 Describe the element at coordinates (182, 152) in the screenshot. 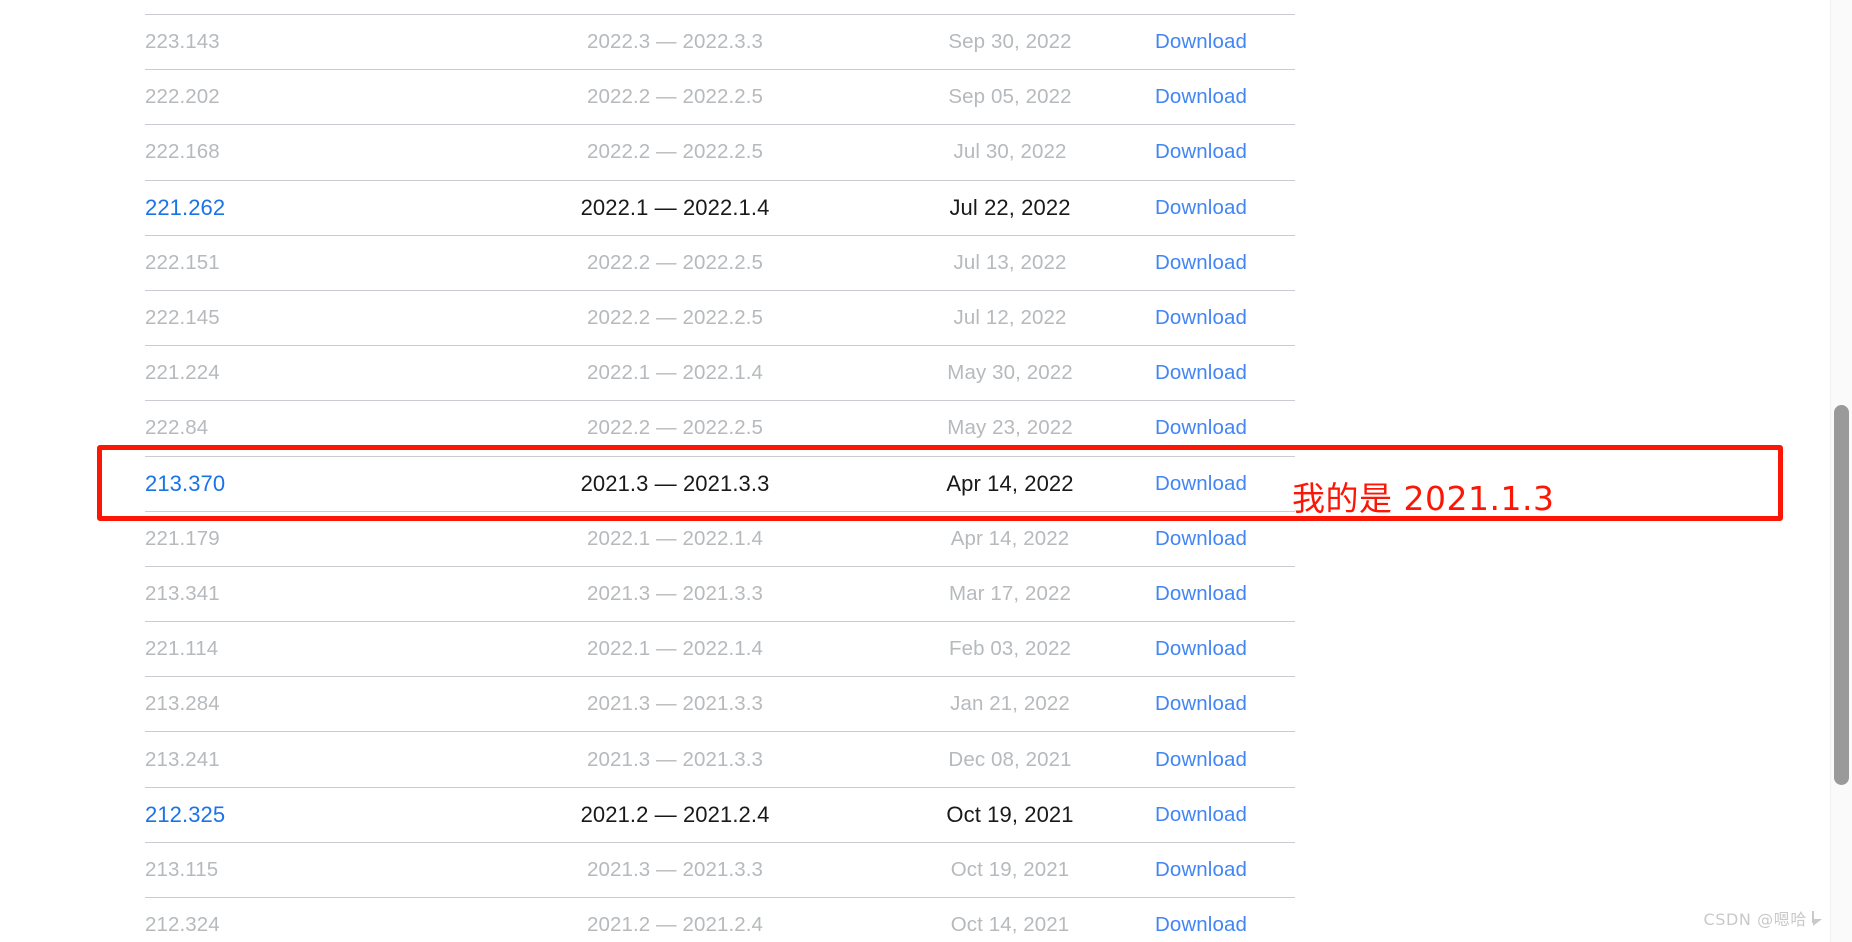

I see `build-number: 222.168` at that location.